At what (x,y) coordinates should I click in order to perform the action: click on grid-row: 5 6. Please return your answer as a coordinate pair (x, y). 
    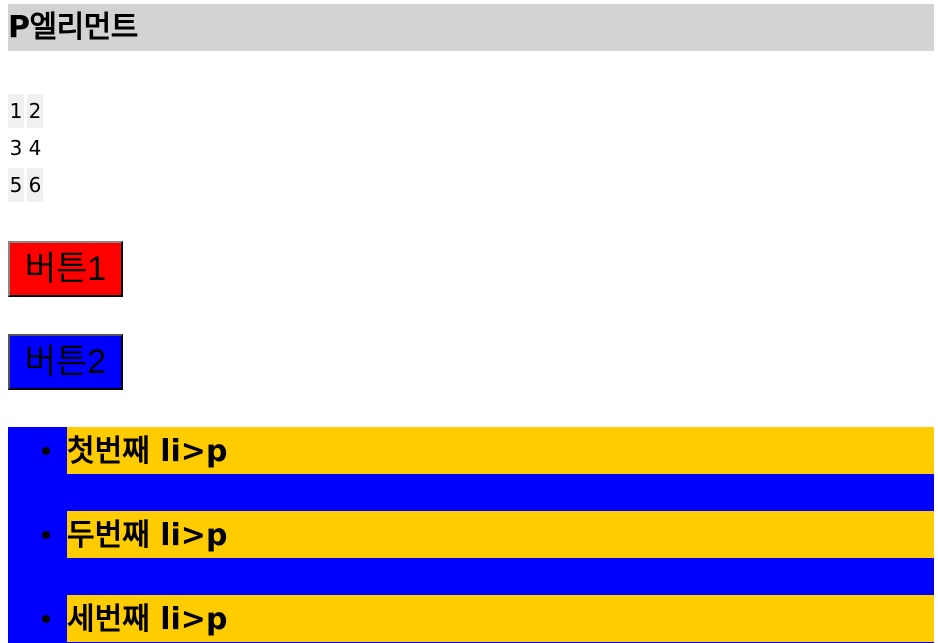
    Looking at the image, I should click on (27, 184).